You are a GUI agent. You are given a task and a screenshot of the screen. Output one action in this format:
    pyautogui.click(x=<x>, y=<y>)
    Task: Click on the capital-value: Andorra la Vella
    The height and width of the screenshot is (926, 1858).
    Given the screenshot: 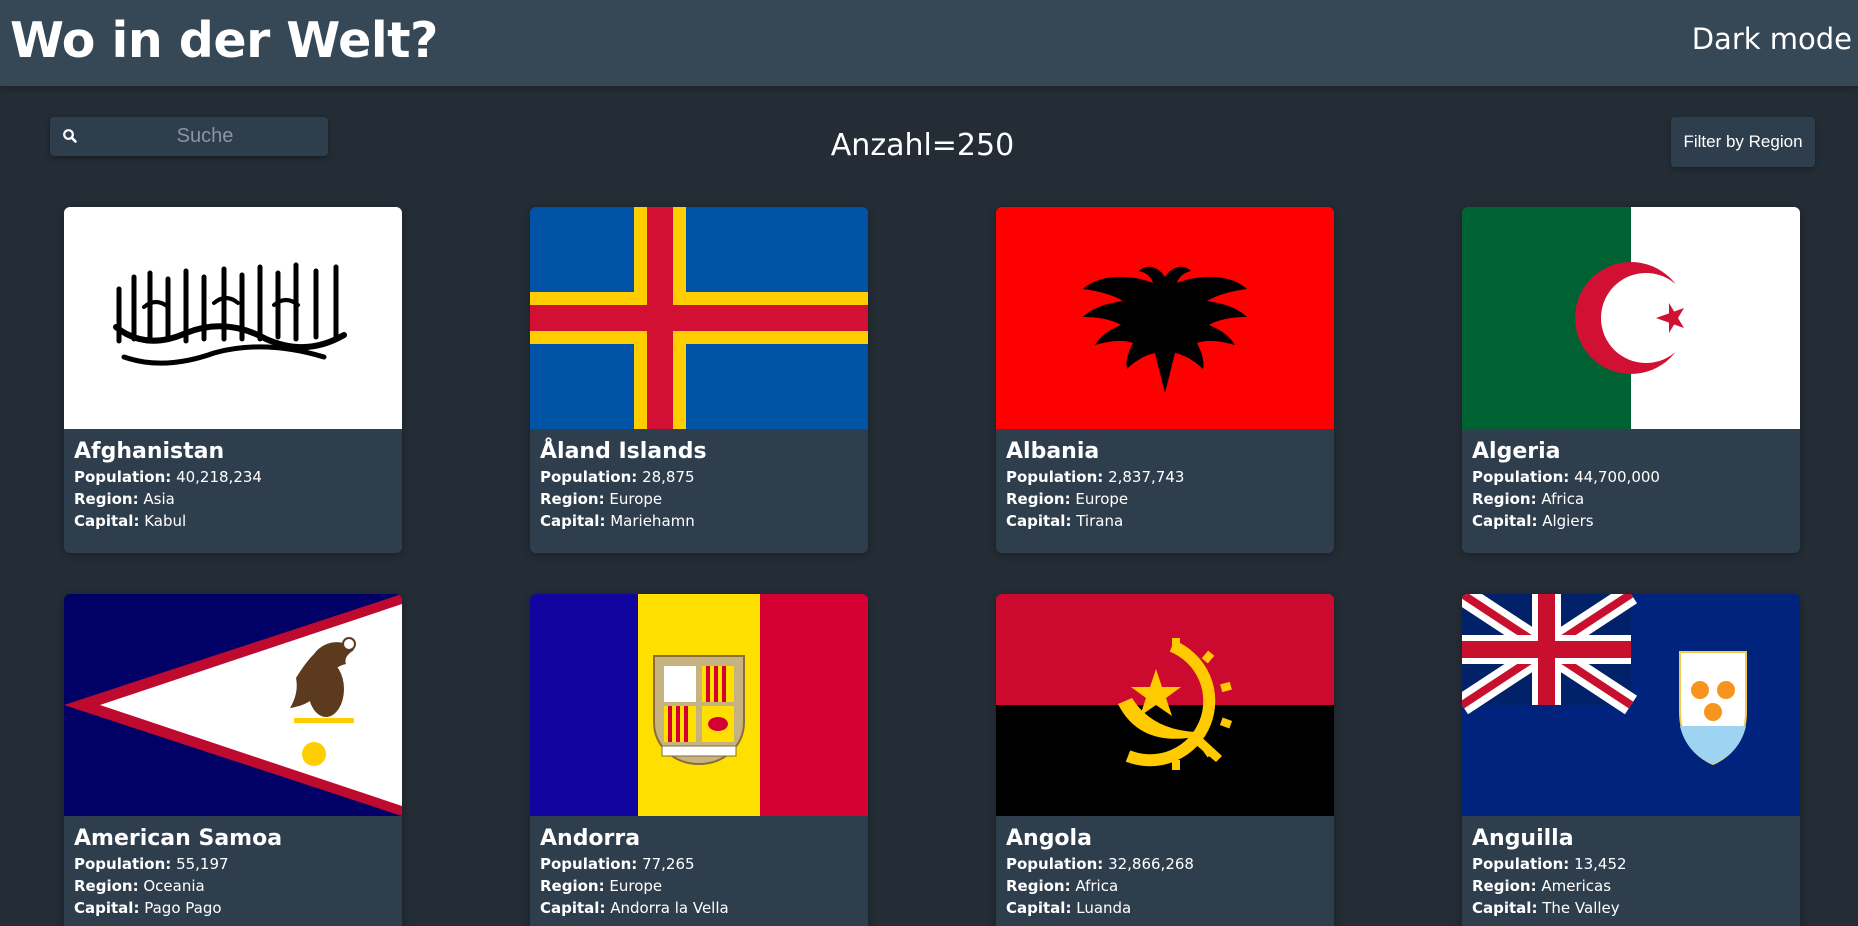 What is the action you would take?
    pyautogui.click(x=669, y=908)
    